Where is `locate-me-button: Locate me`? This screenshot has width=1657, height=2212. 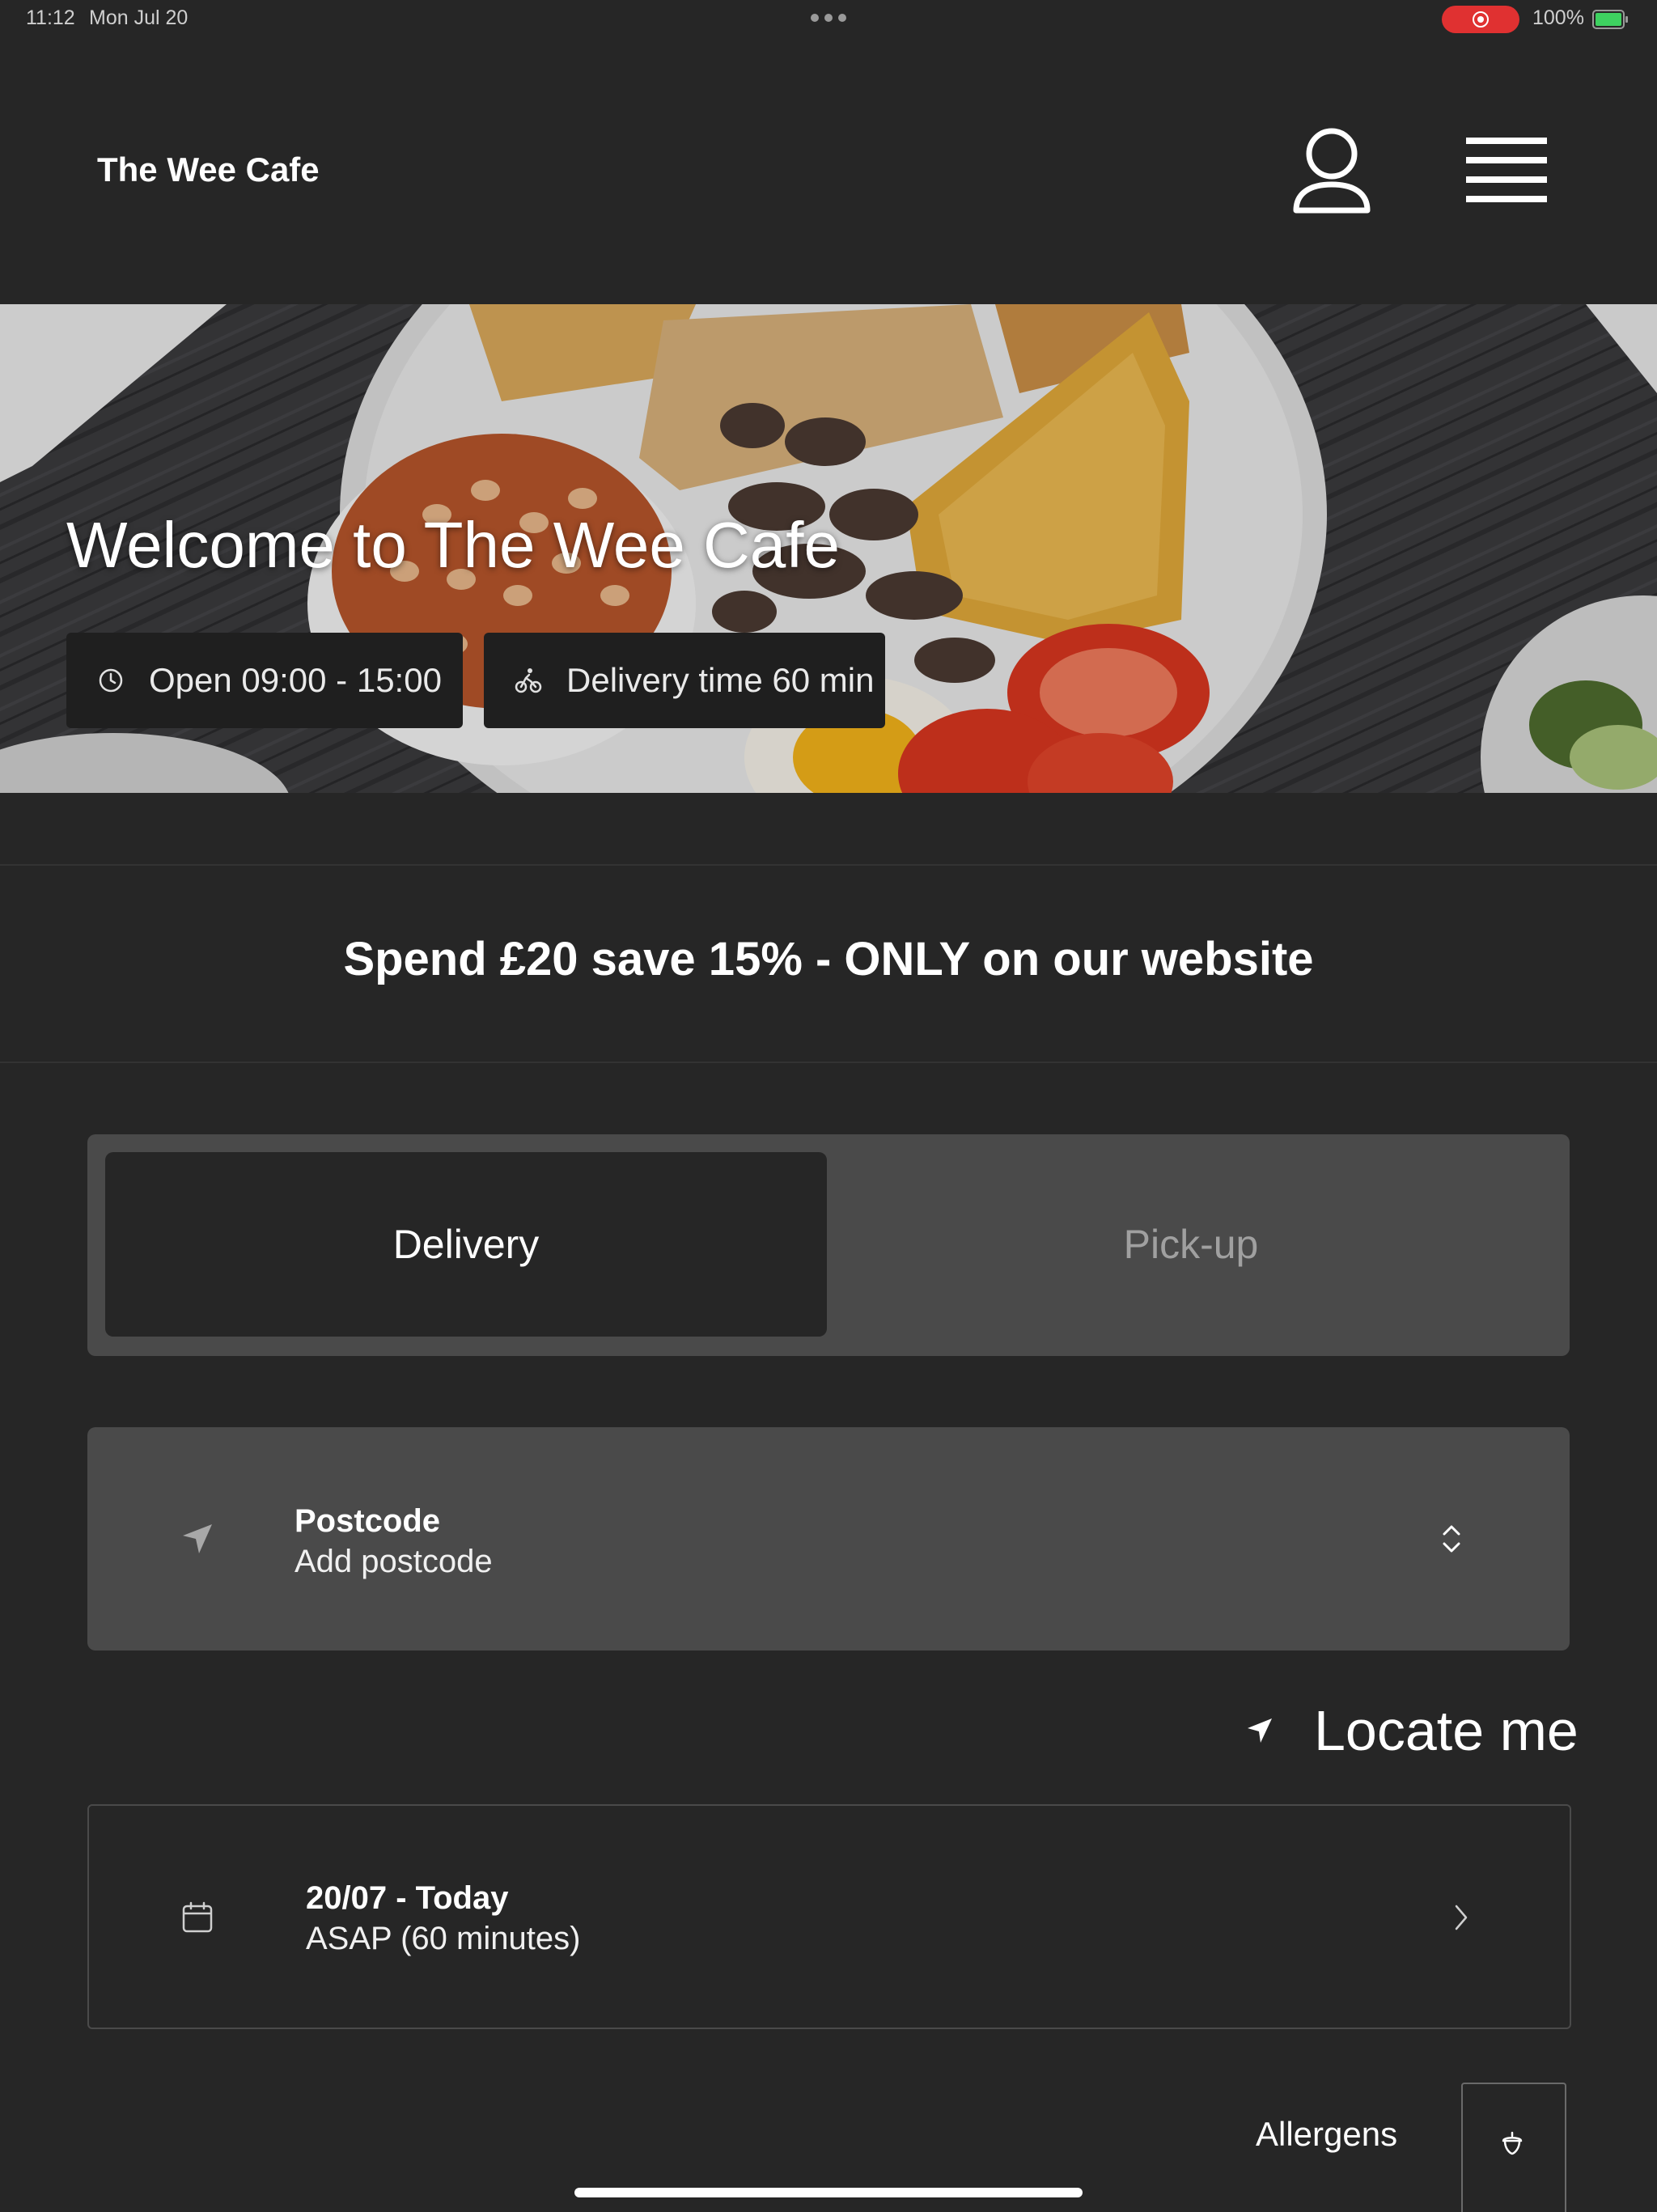
locate-me-button: Locate me is located at coordinates (1412, 1730).